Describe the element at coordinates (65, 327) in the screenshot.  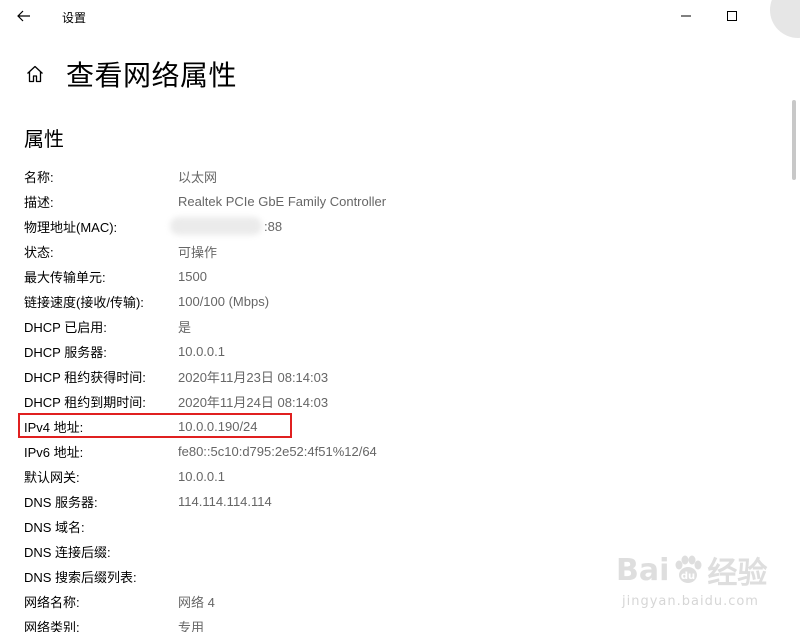
I see `property-label: DHCP 已启用:` at that location.